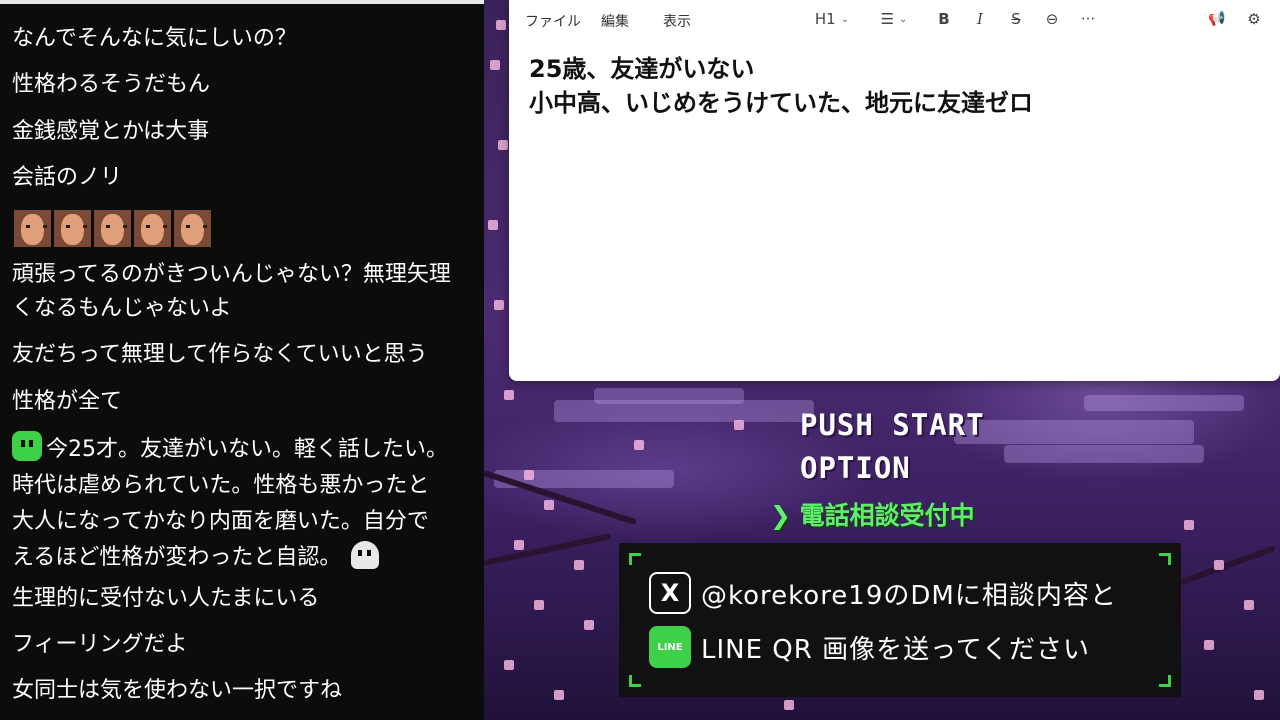 The width and height of the screenshot is (1280, 720). I want to click on note-line: 25歳、友達がいない, so click(642, 69).